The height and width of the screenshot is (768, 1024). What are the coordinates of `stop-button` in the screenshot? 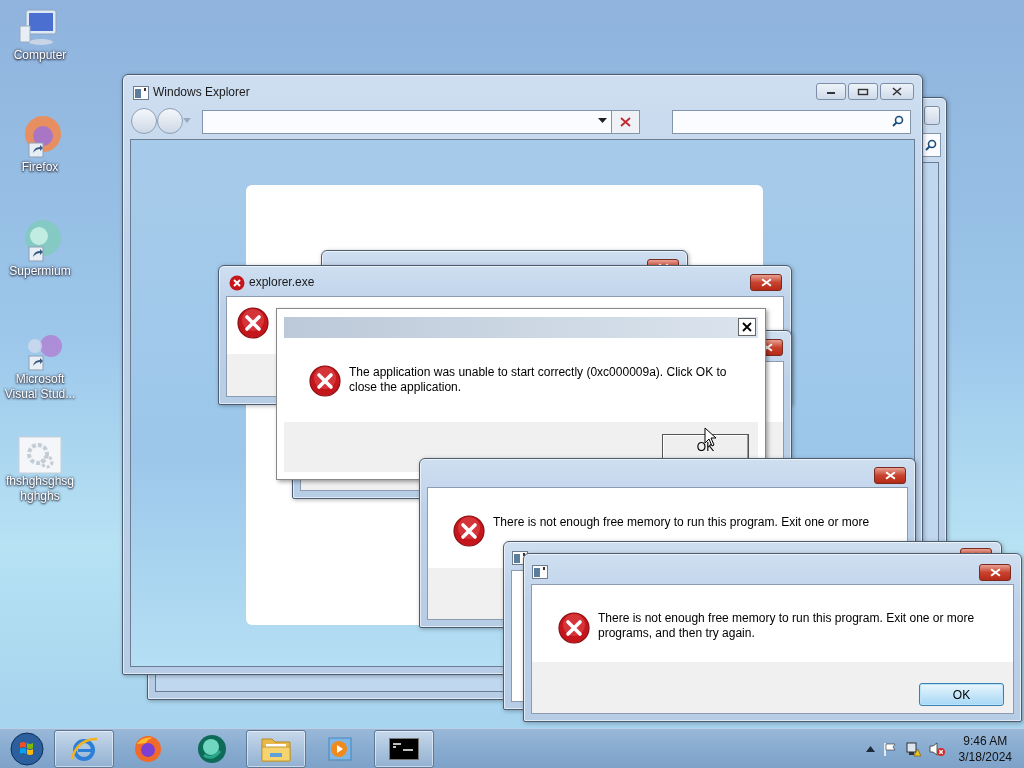 It's located at (625, 122).